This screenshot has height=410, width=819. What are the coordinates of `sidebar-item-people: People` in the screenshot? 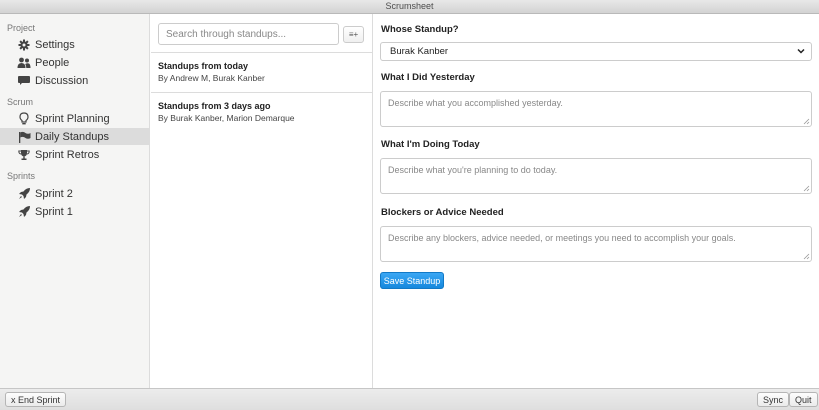 It's located at (75, 62).